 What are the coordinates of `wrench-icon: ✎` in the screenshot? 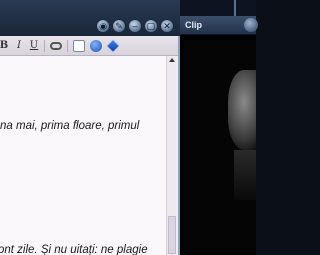 It's located at (119, 26).